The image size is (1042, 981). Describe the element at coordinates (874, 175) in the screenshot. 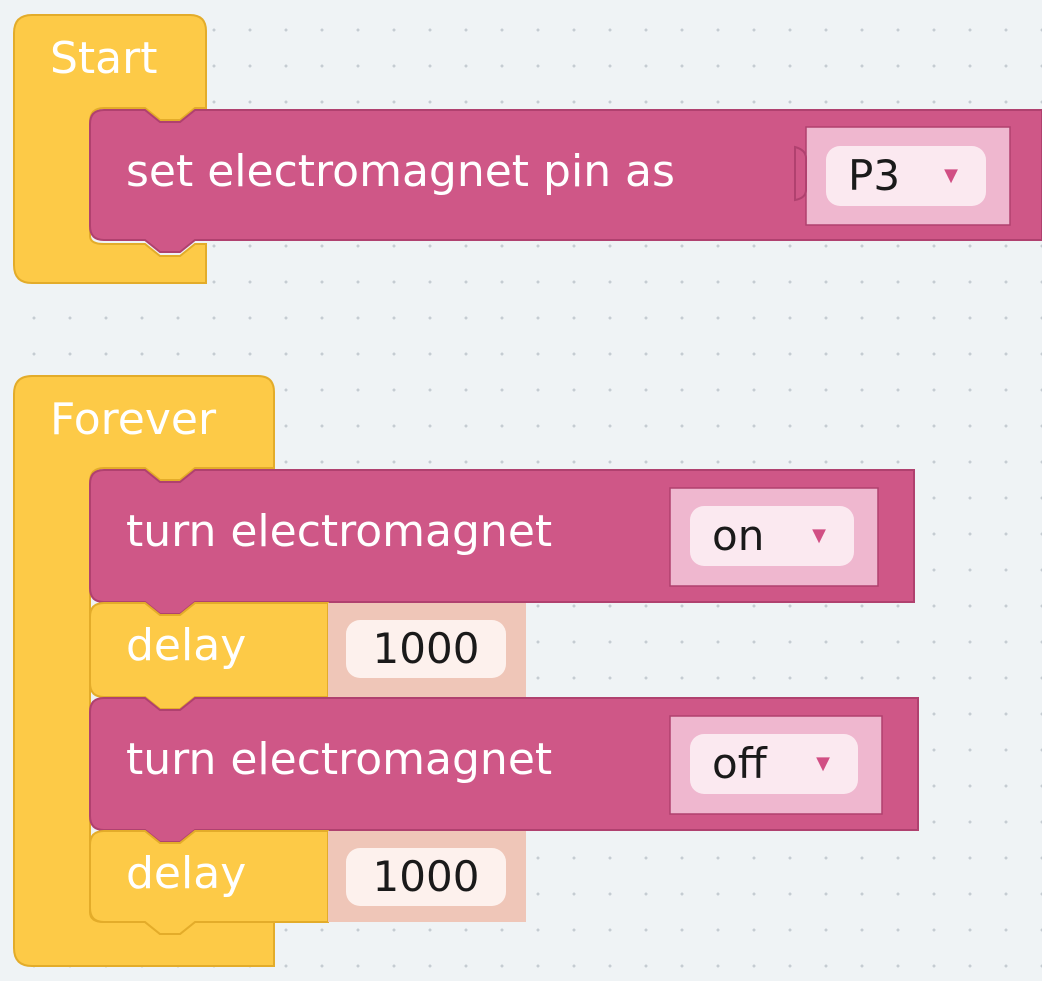

I see `pin-value: P3` at that location.